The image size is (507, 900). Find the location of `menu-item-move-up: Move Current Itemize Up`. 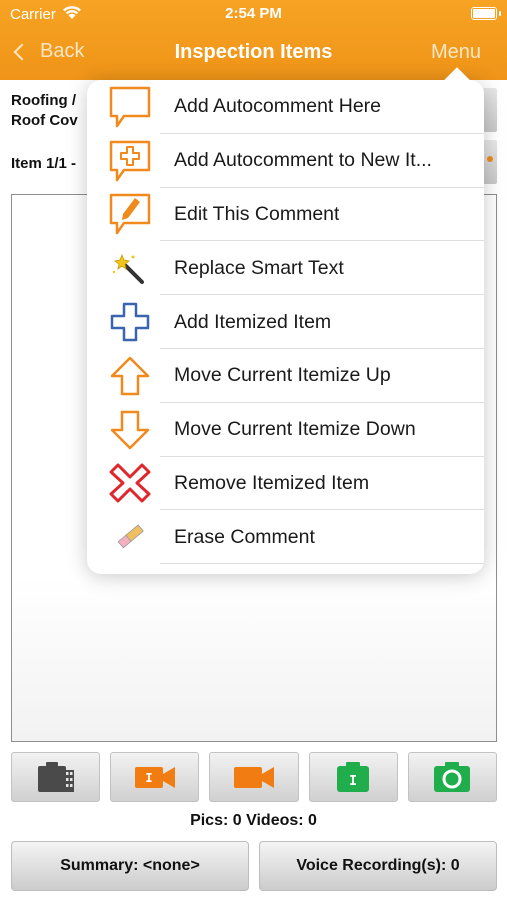

menu-item-move-up: Move Current Itemize Up is located at coordinates (285, 376).